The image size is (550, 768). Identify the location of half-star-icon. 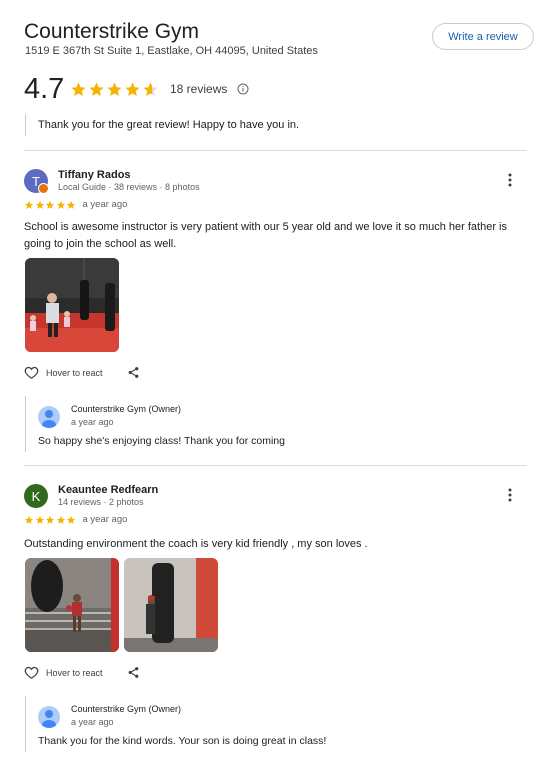
(150, 88).